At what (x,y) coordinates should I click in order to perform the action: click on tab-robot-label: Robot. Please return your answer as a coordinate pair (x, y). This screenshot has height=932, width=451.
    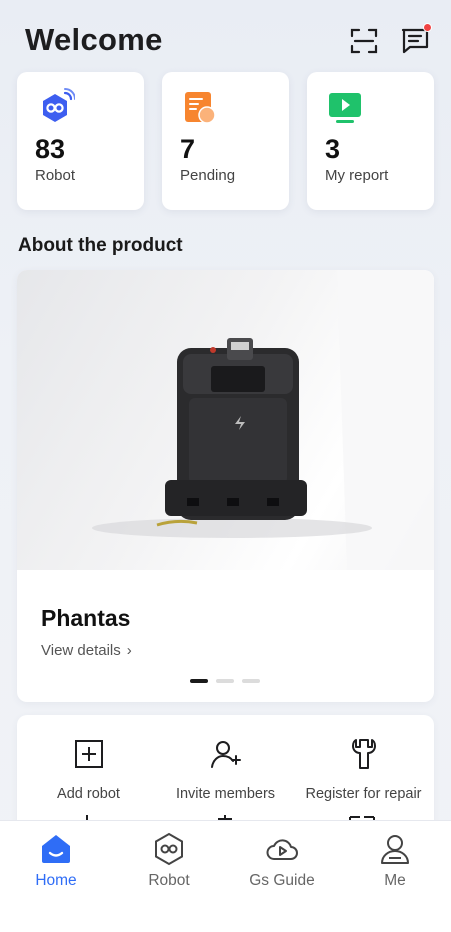
    Looking at the image, I should click on (169, 880).